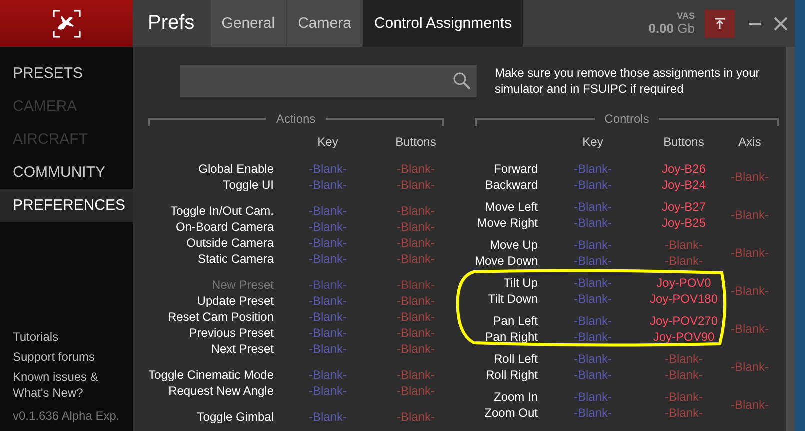 The height and width of the screenshot is (431, 805). What do you see at coordinates (511, 413) in the screenshot?
I see `action-label: Zoom Out` at bounding box center [511, 413].